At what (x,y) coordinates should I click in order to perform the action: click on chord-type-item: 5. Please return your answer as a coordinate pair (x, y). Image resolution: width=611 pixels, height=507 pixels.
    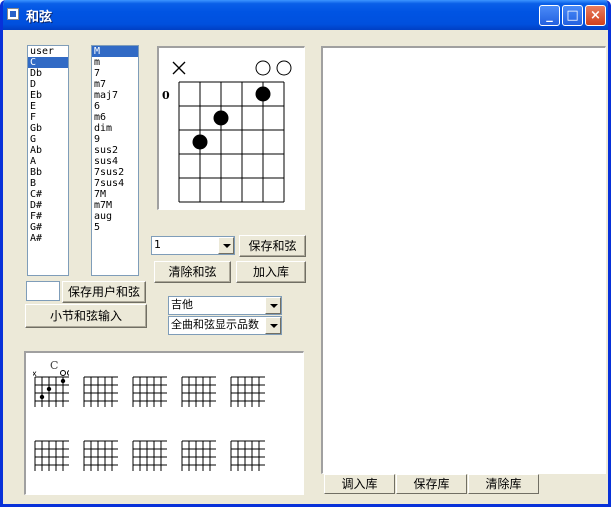
    Looking at the image, I should click on (115, 227).